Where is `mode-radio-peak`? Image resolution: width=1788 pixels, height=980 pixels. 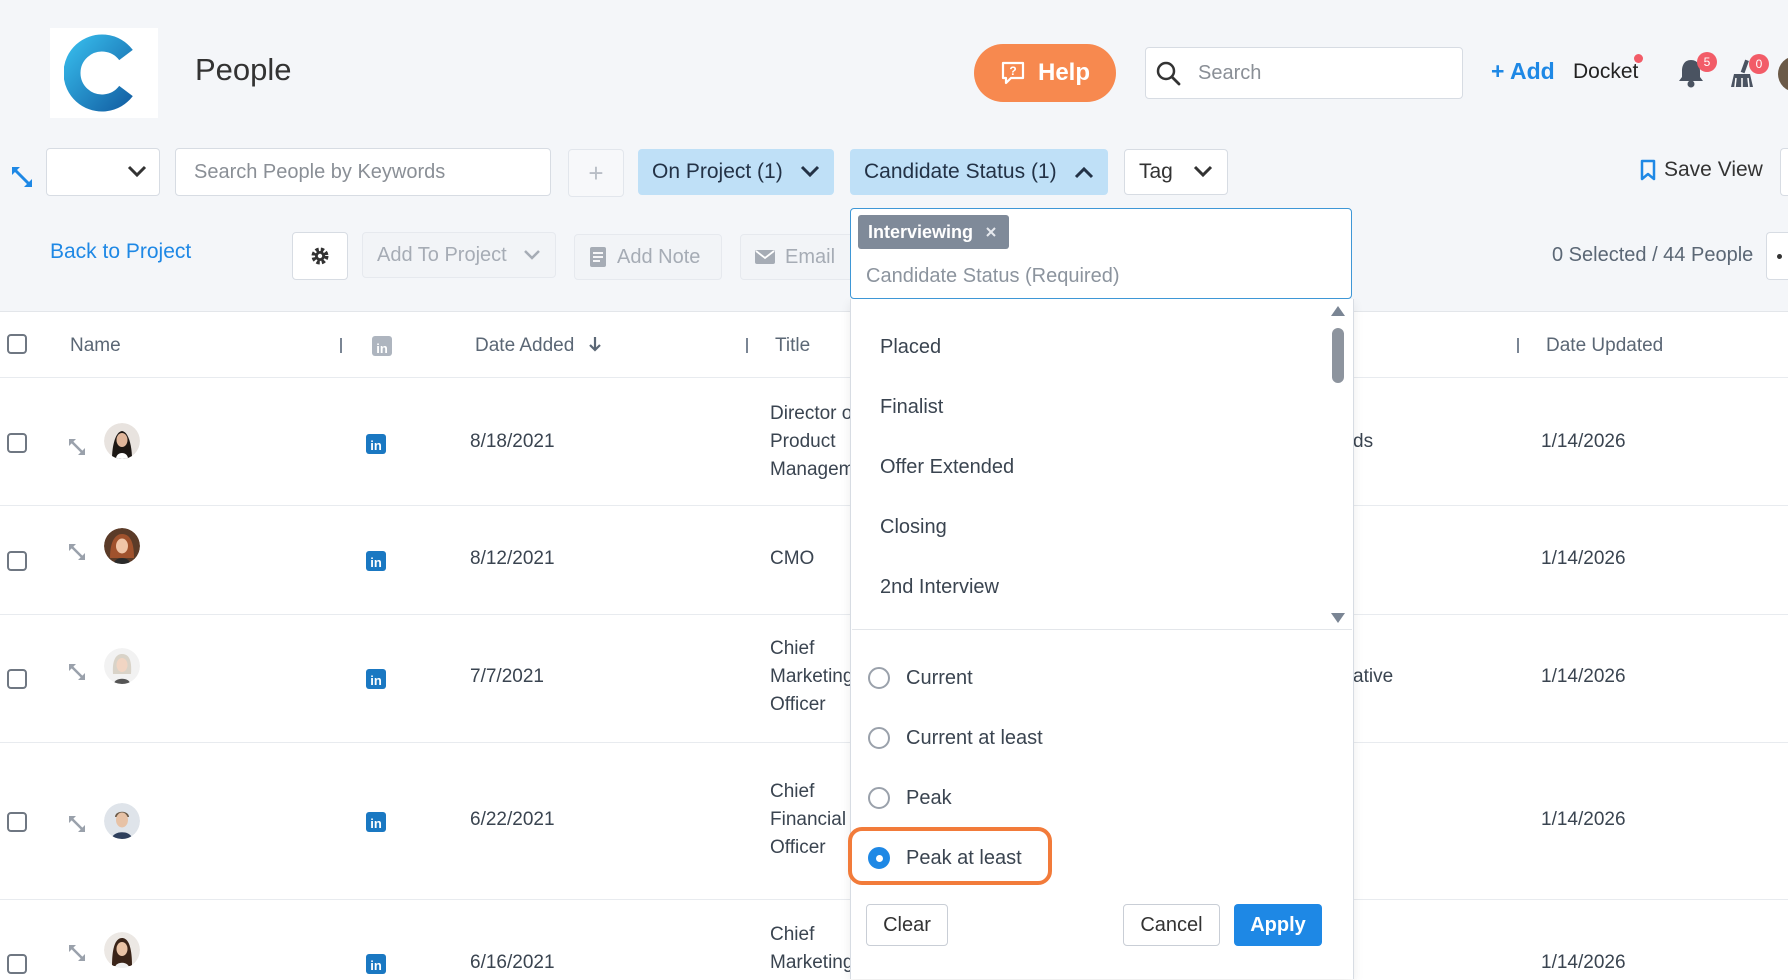 mode-radio-peak is located at coordinates (879, 798).